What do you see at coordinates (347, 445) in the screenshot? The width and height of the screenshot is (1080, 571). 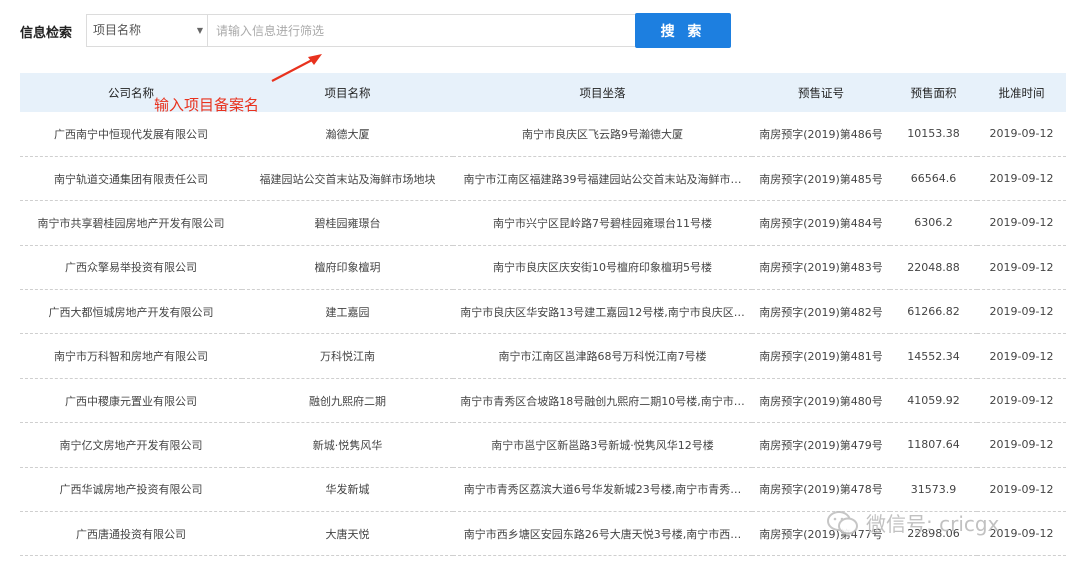 I see `cell-project: 新城·悦隽风华` at bounding box center [347, 445].